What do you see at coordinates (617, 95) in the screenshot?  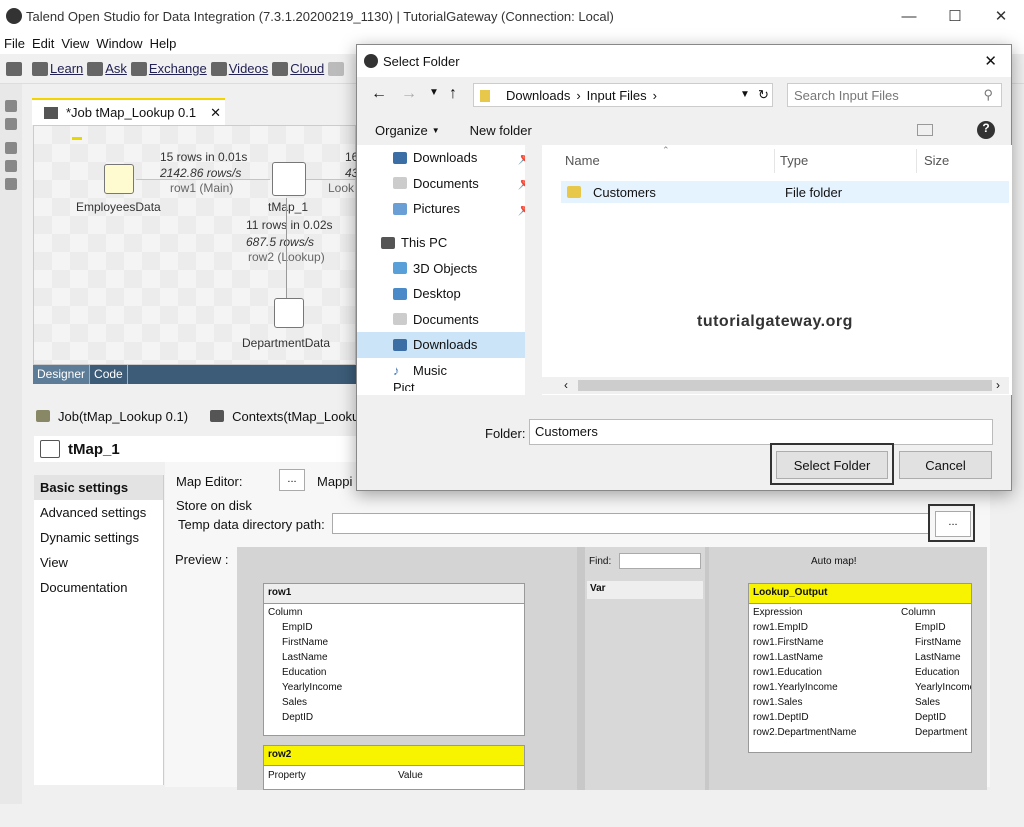 I see `breadcrumb-input-files: Input Files` at bounding box center [617, 95].